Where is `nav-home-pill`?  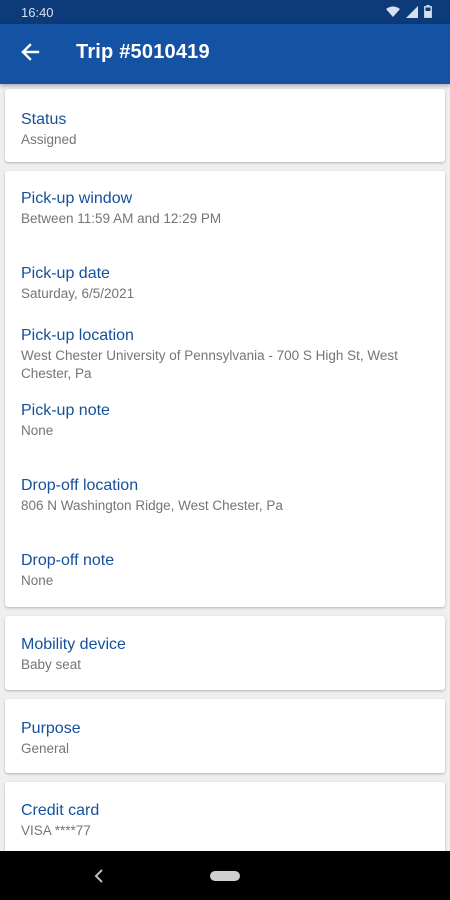
nav-home-pill is located at coordinates (225, 876).